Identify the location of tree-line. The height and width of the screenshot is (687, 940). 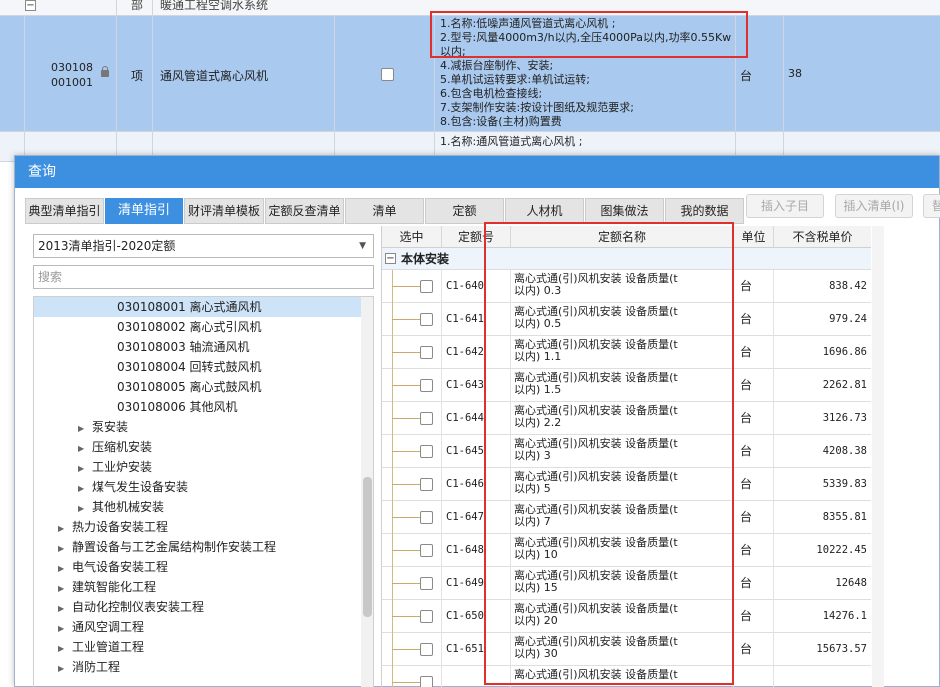
(406, 286).